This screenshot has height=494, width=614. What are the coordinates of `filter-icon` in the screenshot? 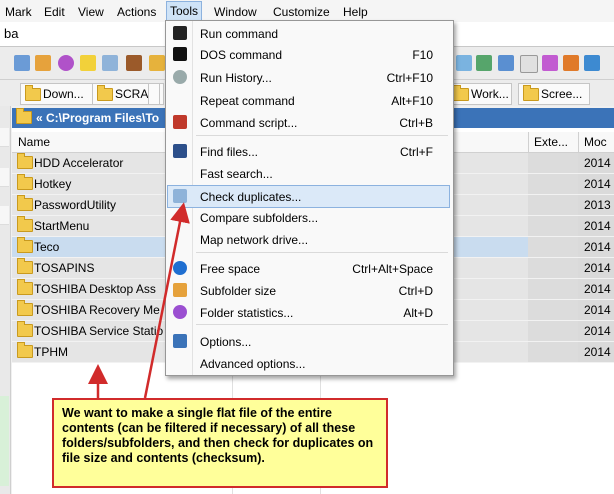 It's located at (571, 63).